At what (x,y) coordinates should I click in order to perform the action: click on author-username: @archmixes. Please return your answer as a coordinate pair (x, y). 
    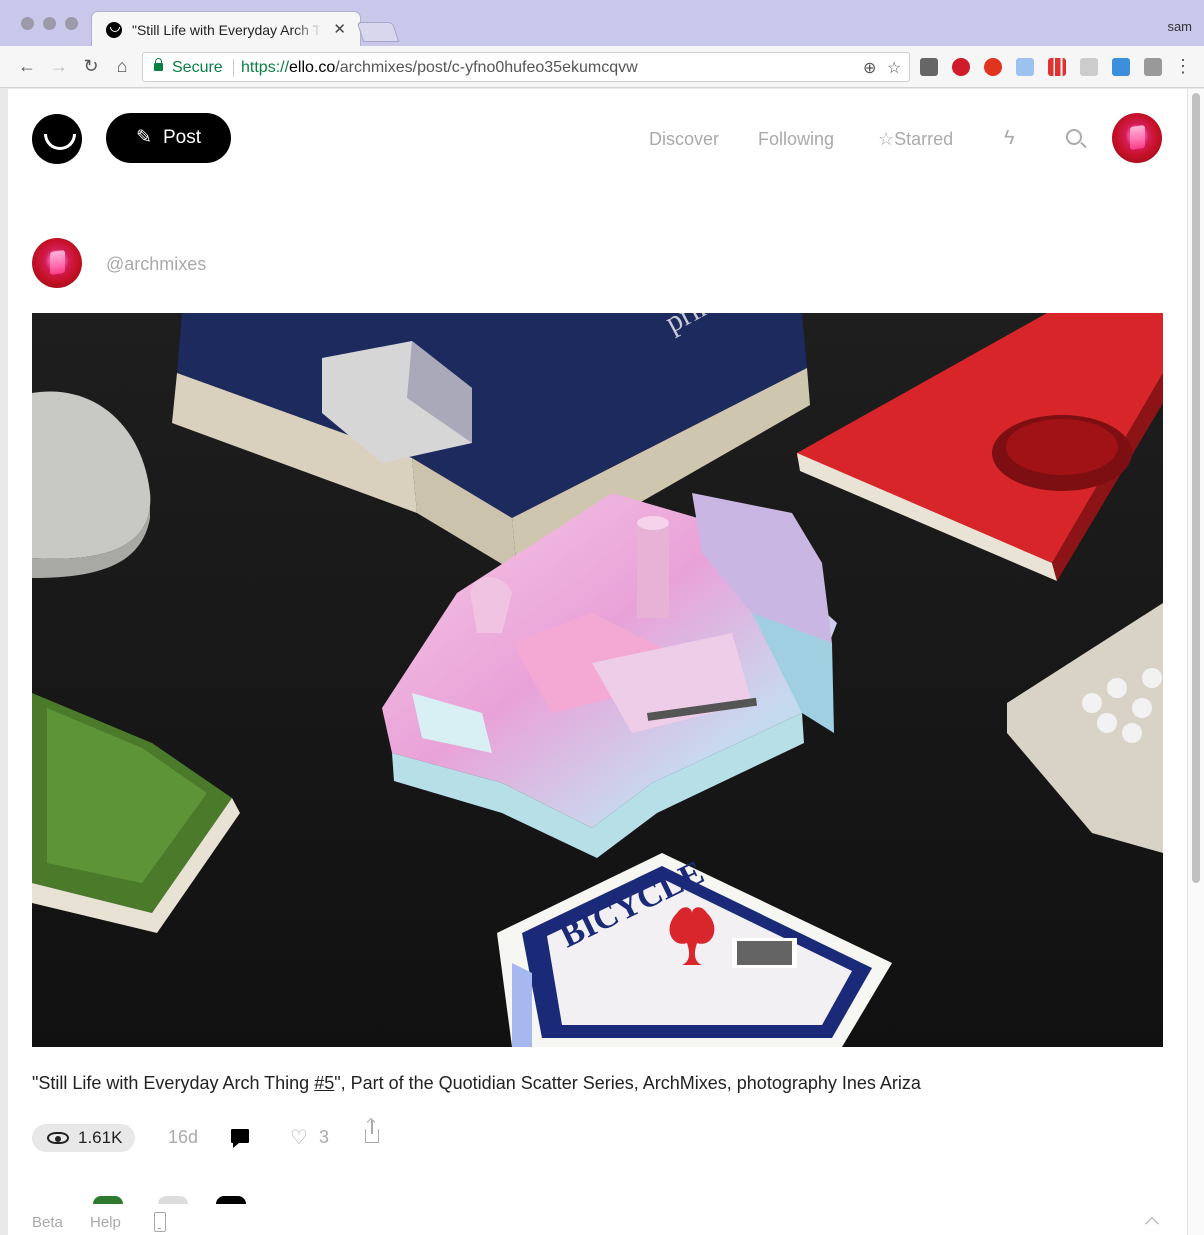
    Looking at the image, I should click on (156, 264).